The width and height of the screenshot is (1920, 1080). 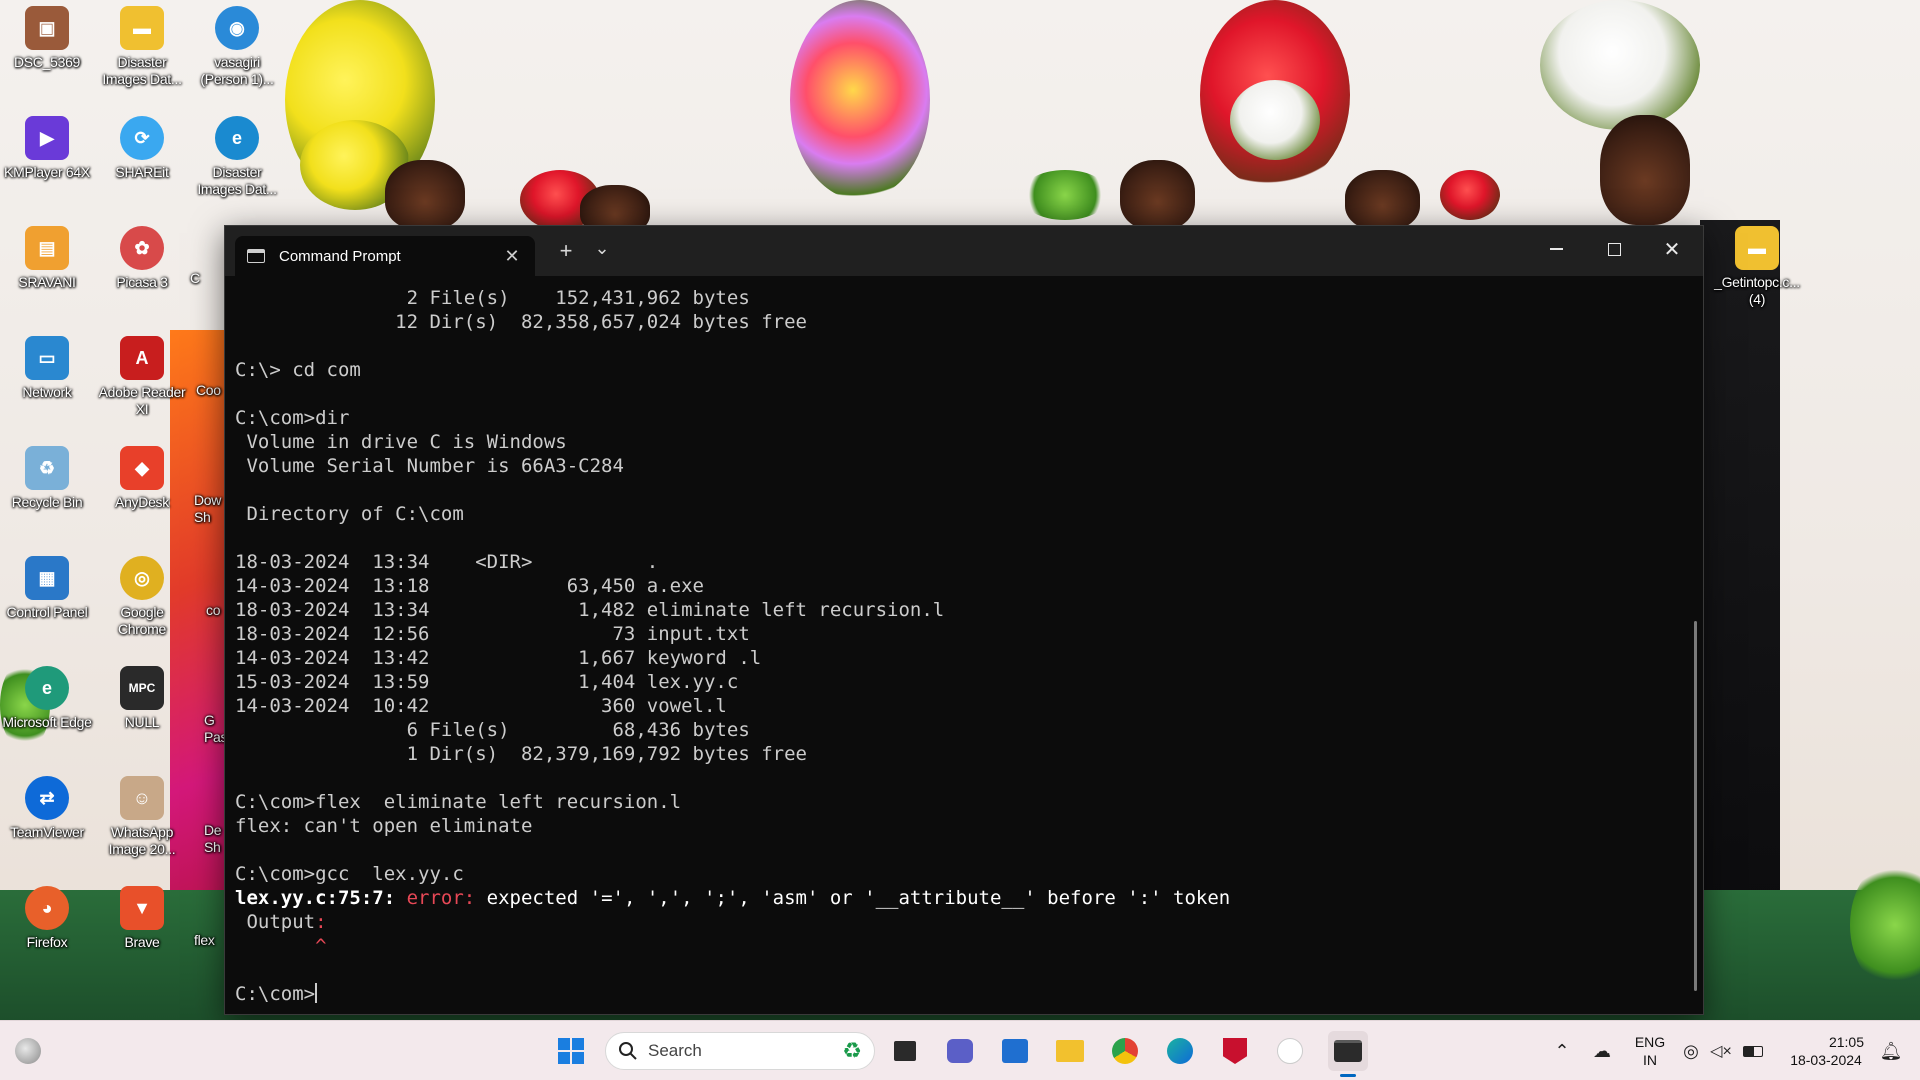 What do you see at coordinates (964, 251) in the screenshot?
I see `title-bar: Command Prompt ✕ + ⌄ ✕` at bounding box center [964, 251].